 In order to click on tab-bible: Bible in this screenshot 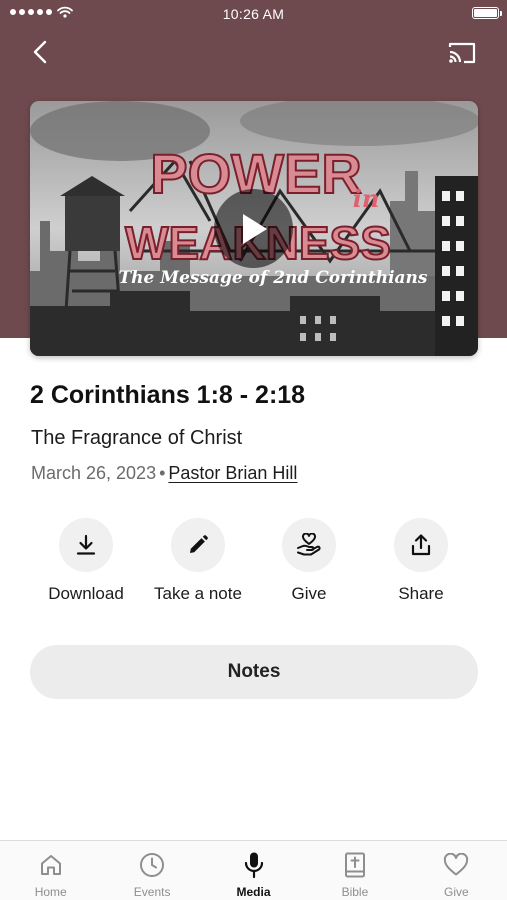, I will do `click(354, 870)`.